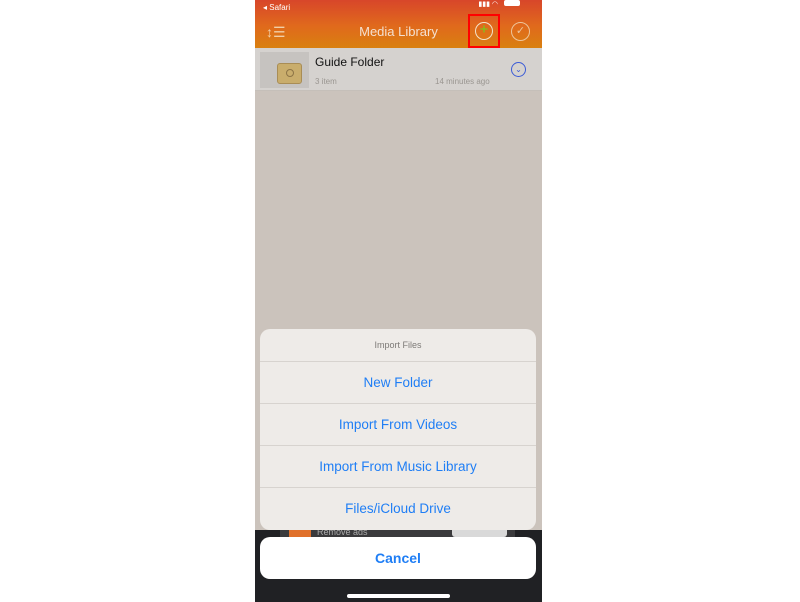  I want to click on plus-circle-icon: +, so click(484, 31).